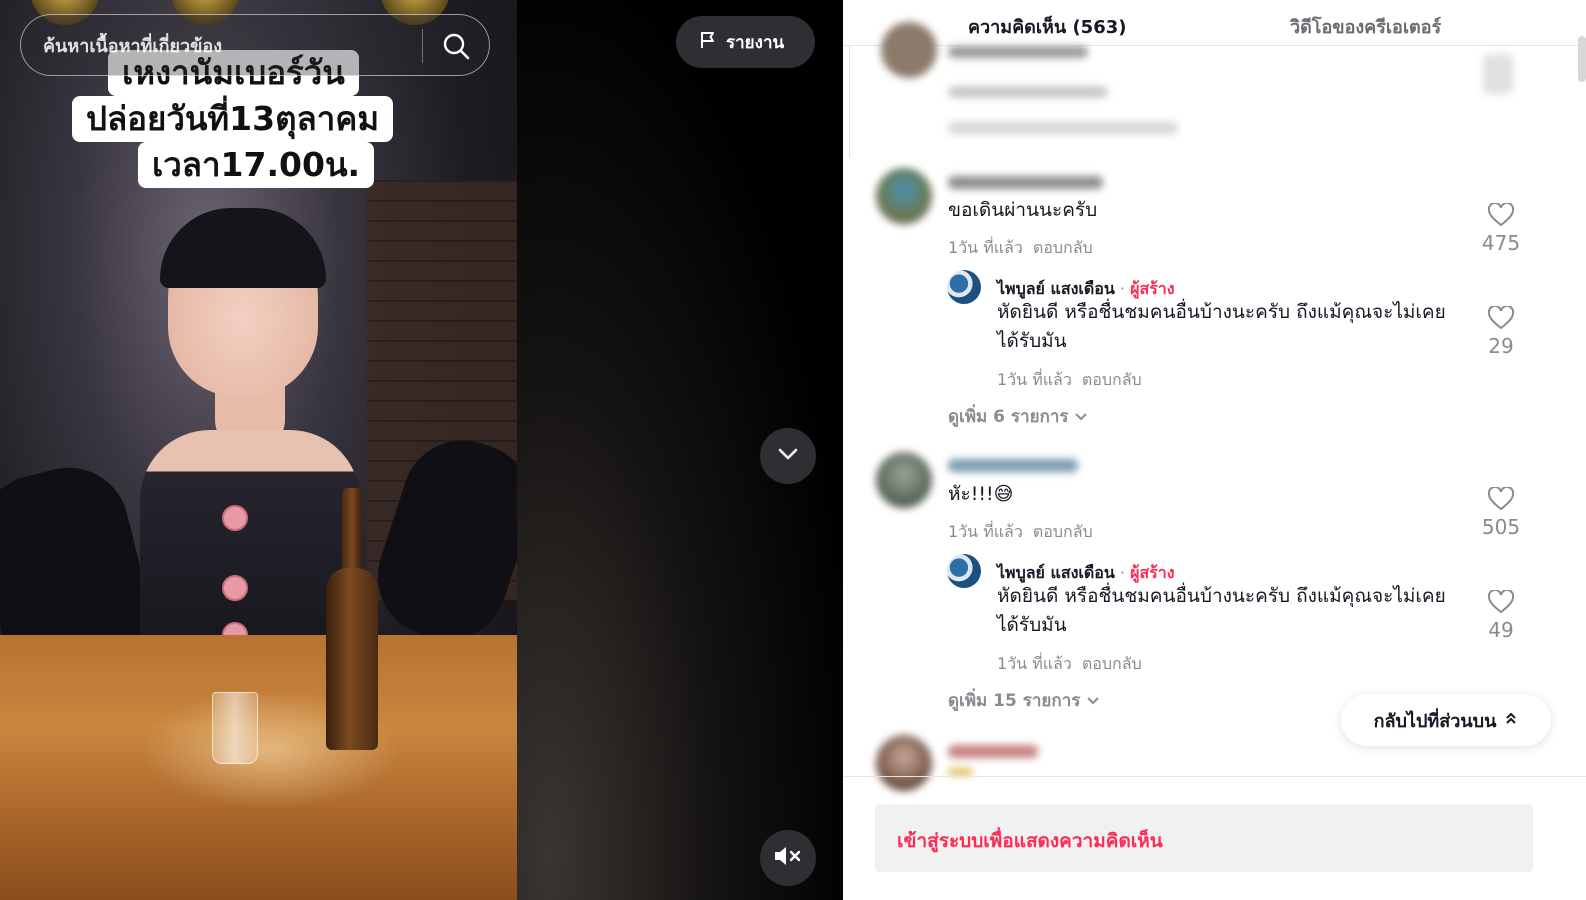 Image resolution: width=1586 pixels, height=900 pixels. I want to click on report-label: รายงาน, so click(755, 42).